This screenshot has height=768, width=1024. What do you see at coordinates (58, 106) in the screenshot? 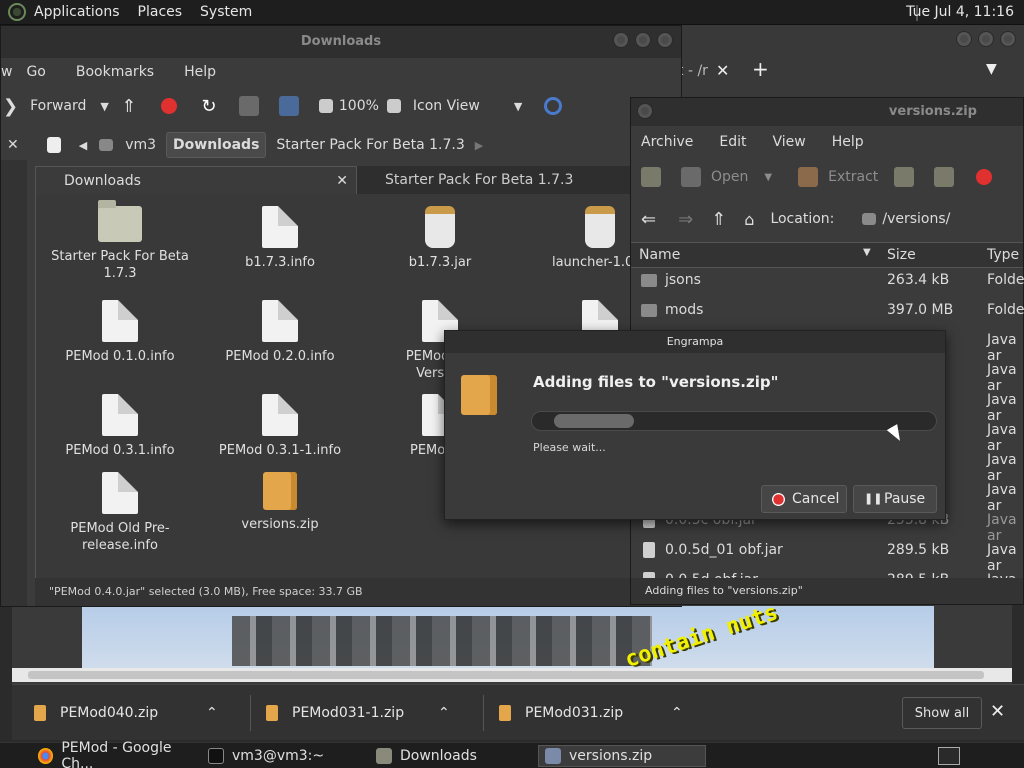
I see `forward-button: Forward` at bounding box center [58, 106].